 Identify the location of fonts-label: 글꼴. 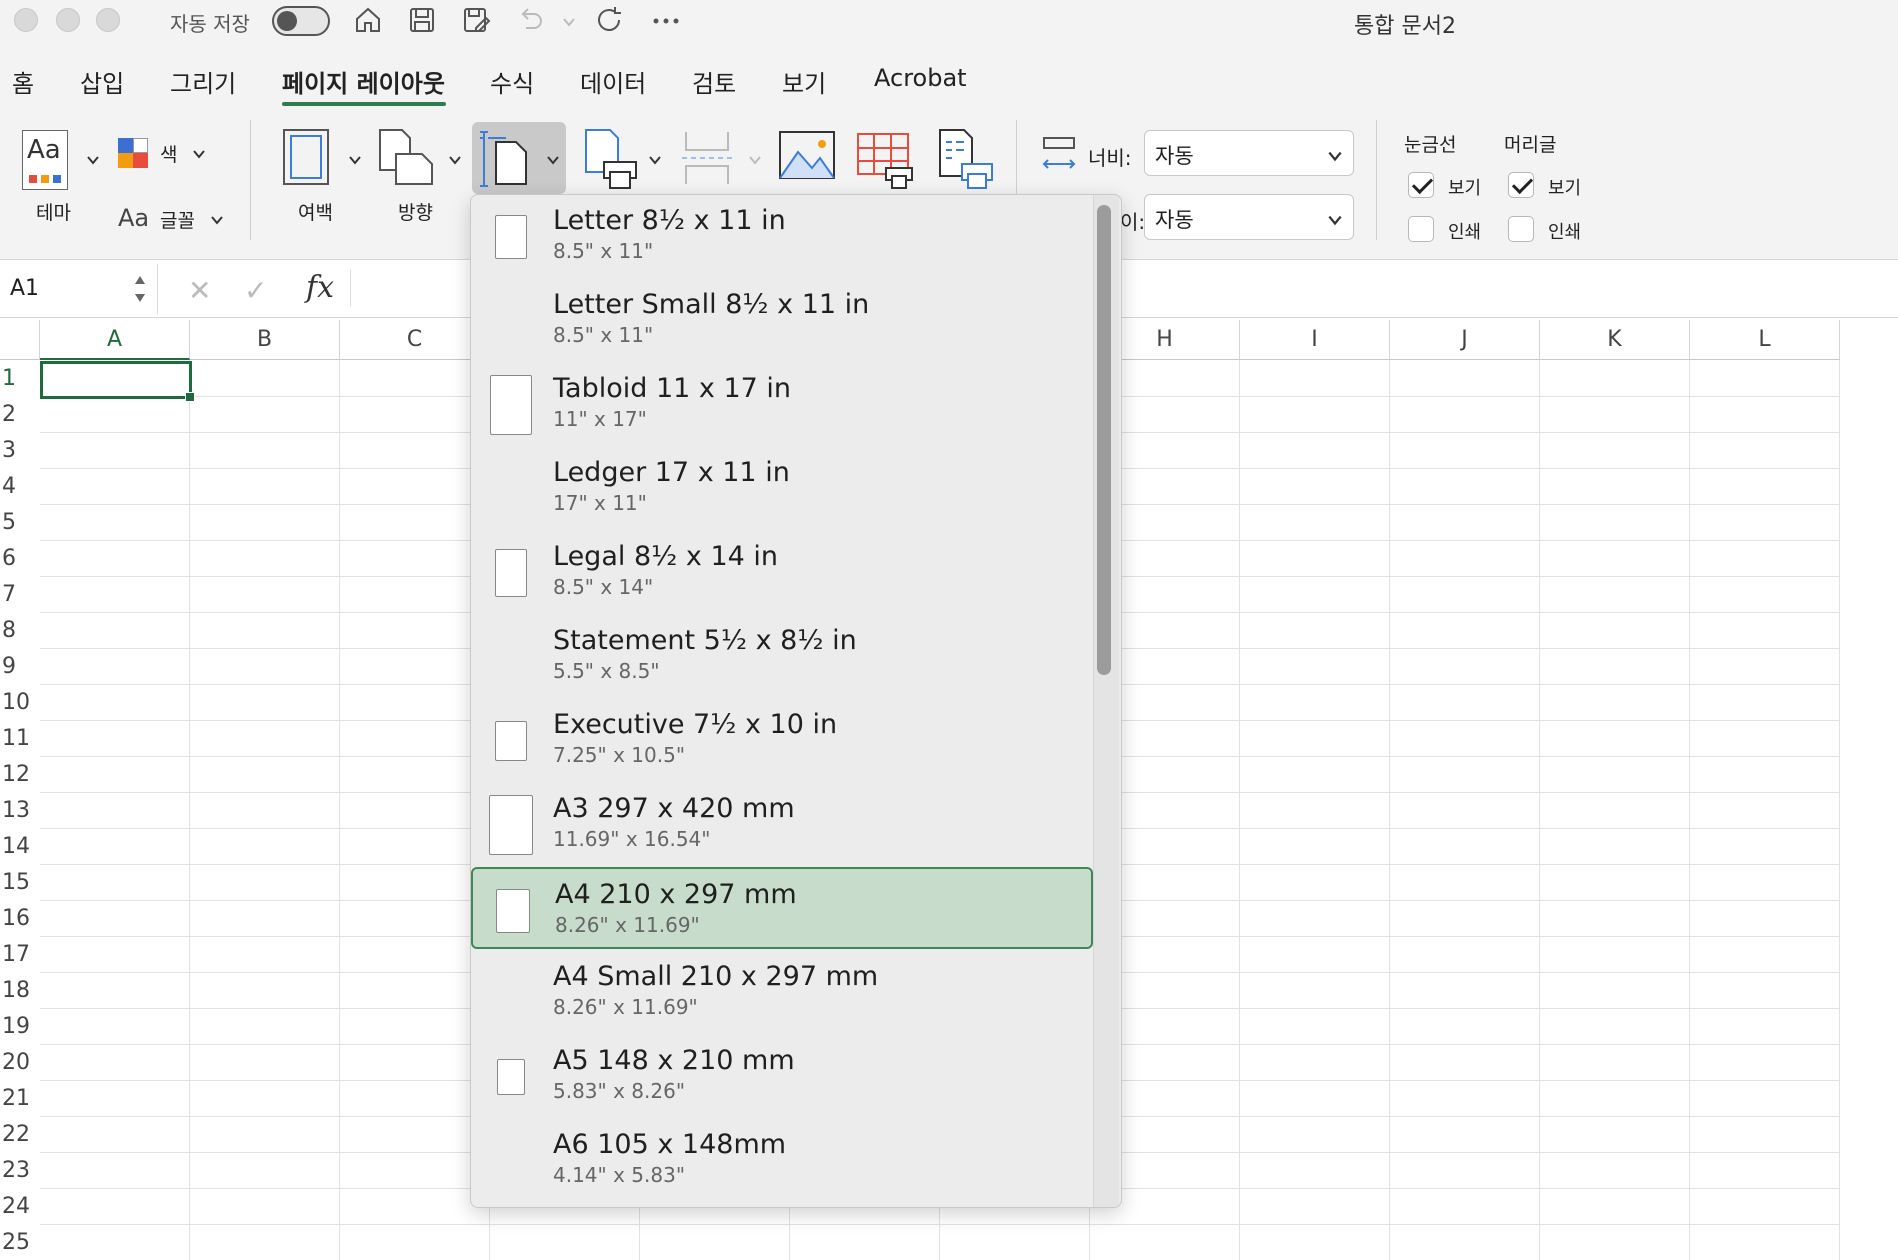
(177, 219).